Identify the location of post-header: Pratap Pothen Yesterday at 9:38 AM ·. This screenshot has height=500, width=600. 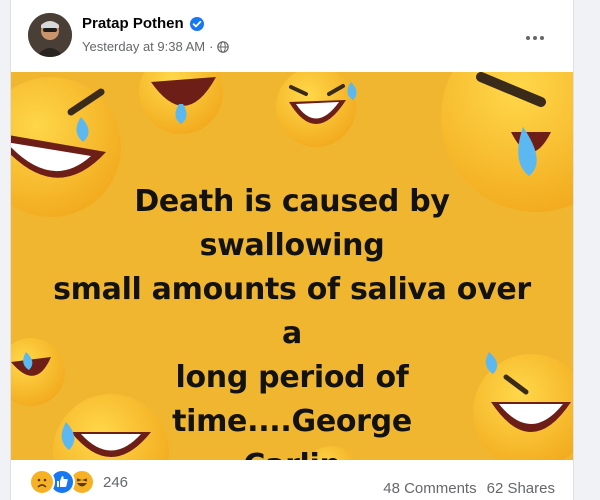
(292, 36).